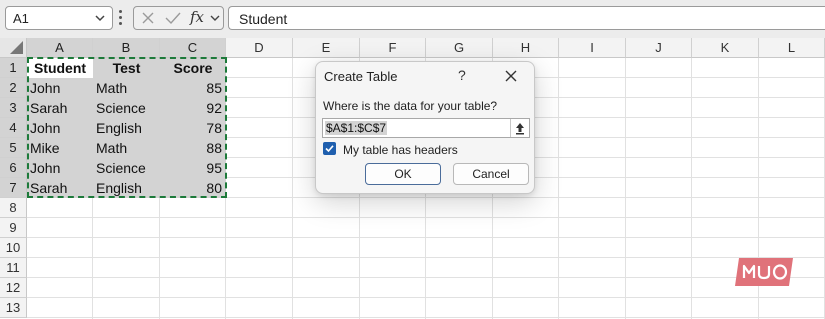 The width and height of the screenshot is (825, 319). Describe the element at coordinates (400, 150) in the screenshot. I see `headers-checkbox-label: My table has headers` at that location.